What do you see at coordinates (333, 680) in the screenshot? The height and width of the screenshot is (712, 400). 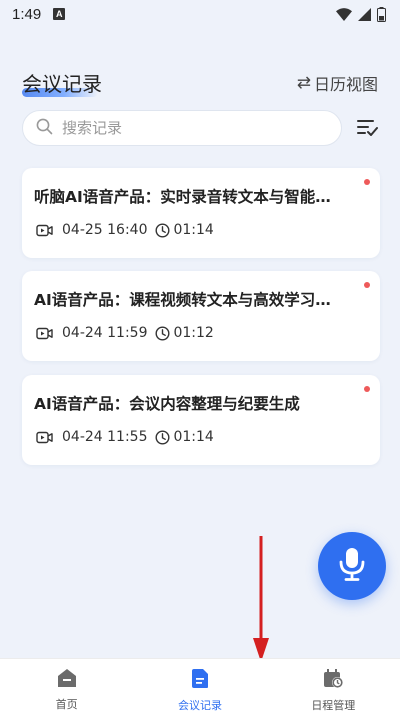 I see `calendar-clock-icon` at bounding box center [333, 680].